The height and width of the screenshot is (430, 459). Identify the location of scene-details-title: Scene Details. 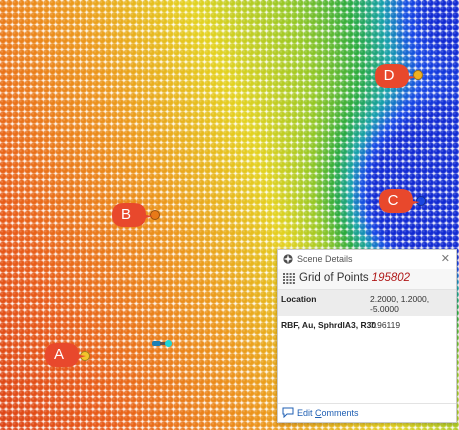
(325, 259).